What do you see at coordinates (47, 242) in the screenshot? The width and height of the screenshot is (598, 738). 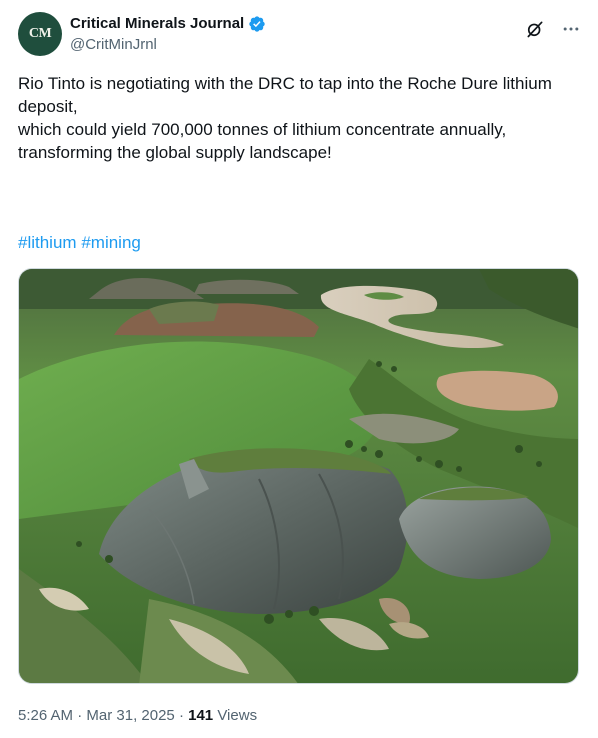 I see `hashtag-lithium: #lithium` at bounding box center [47, 242].